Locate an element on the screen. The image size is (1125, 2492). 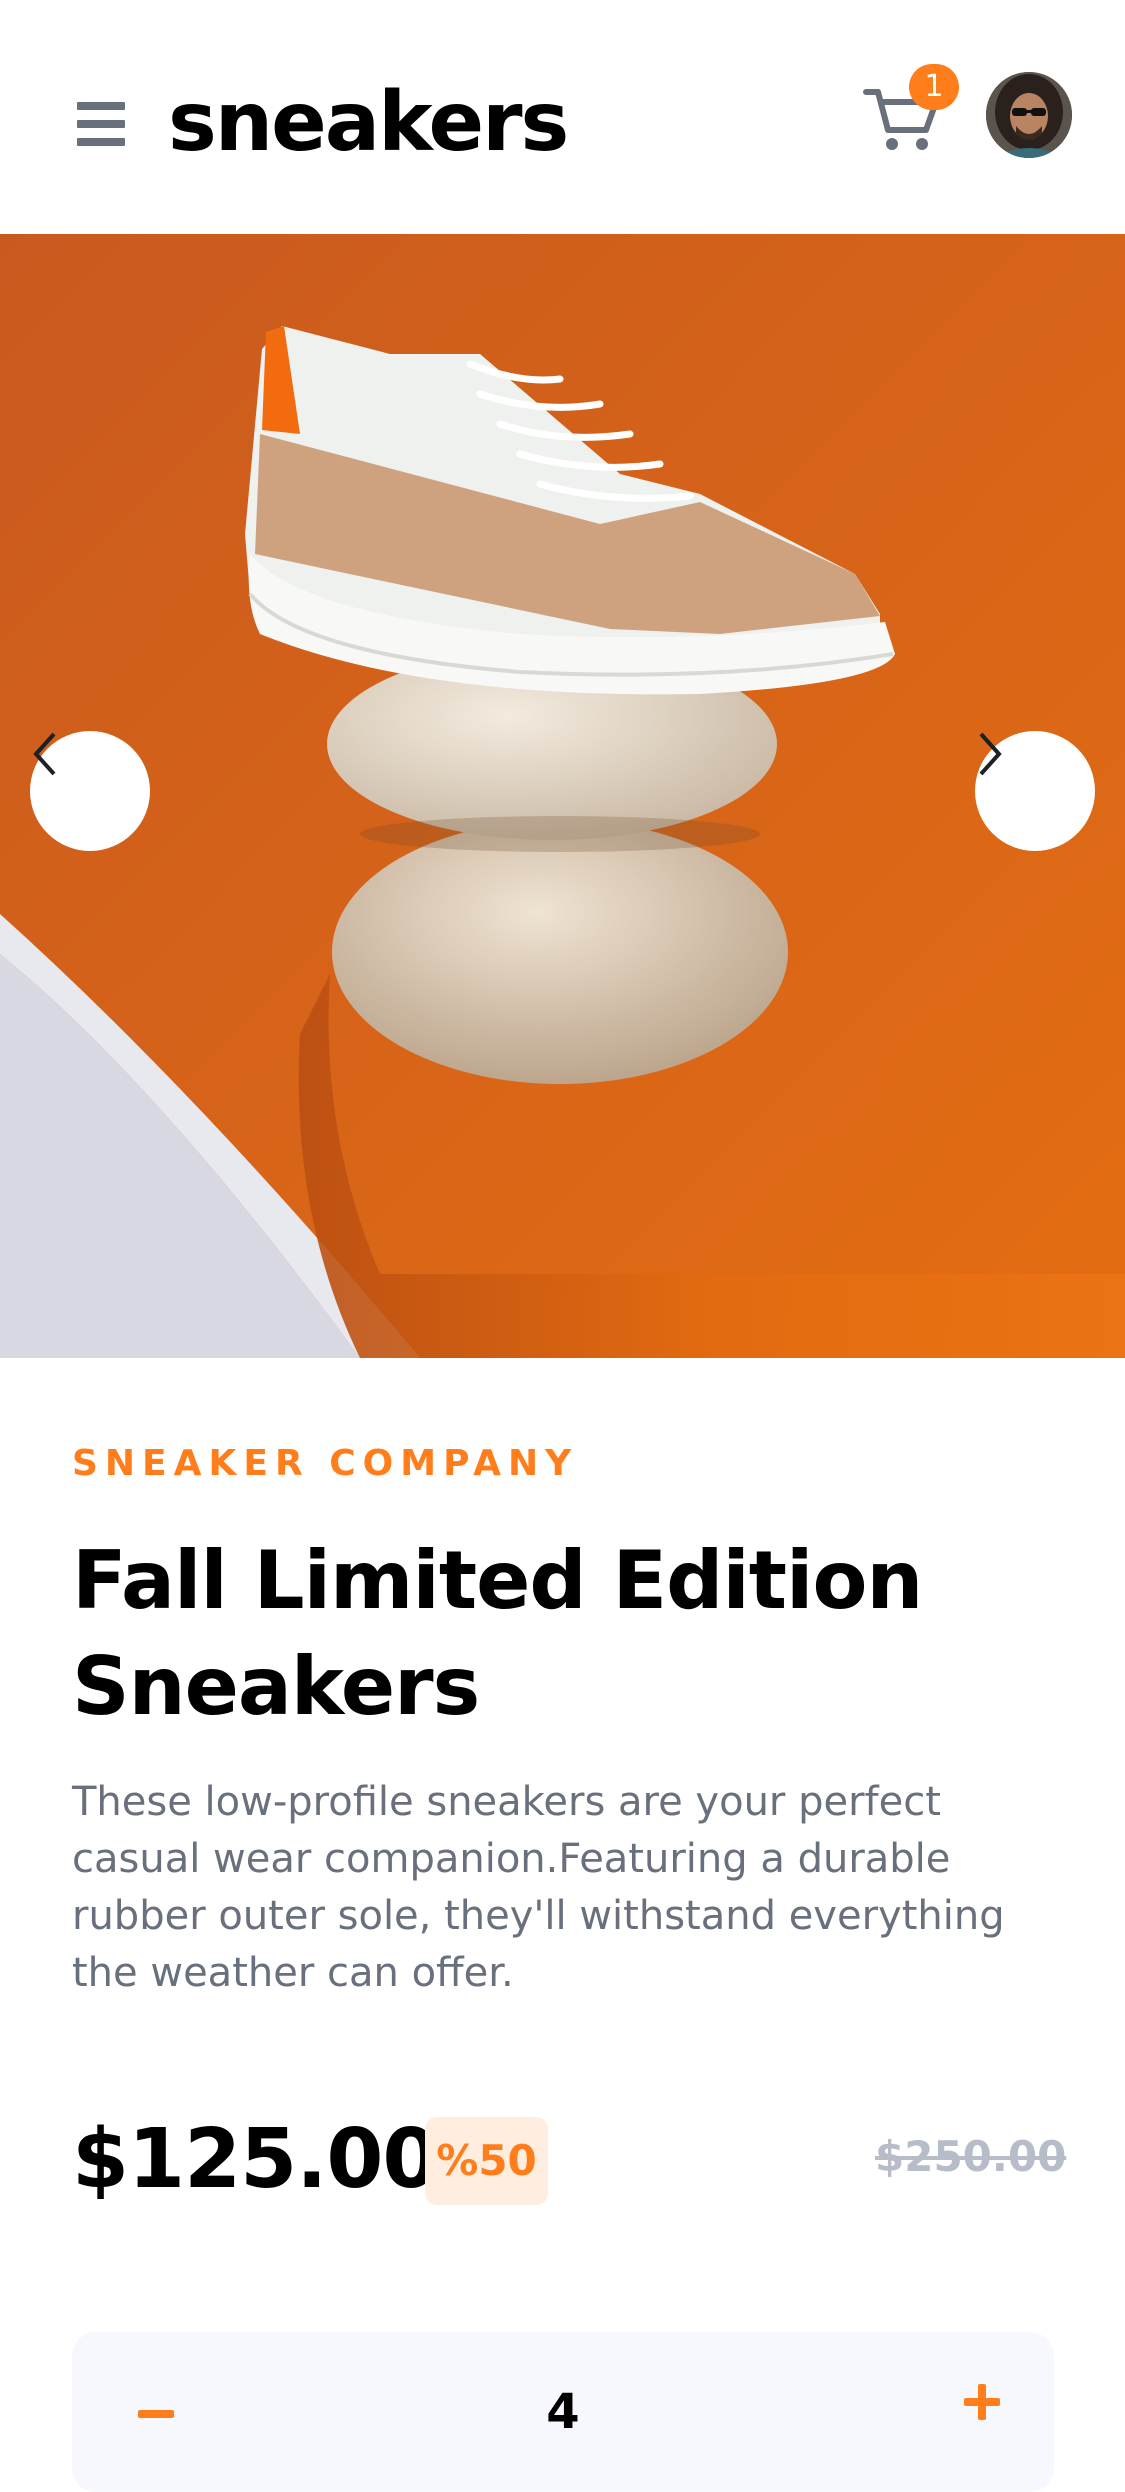
minus-icon is located at coordinates (156, 2414).